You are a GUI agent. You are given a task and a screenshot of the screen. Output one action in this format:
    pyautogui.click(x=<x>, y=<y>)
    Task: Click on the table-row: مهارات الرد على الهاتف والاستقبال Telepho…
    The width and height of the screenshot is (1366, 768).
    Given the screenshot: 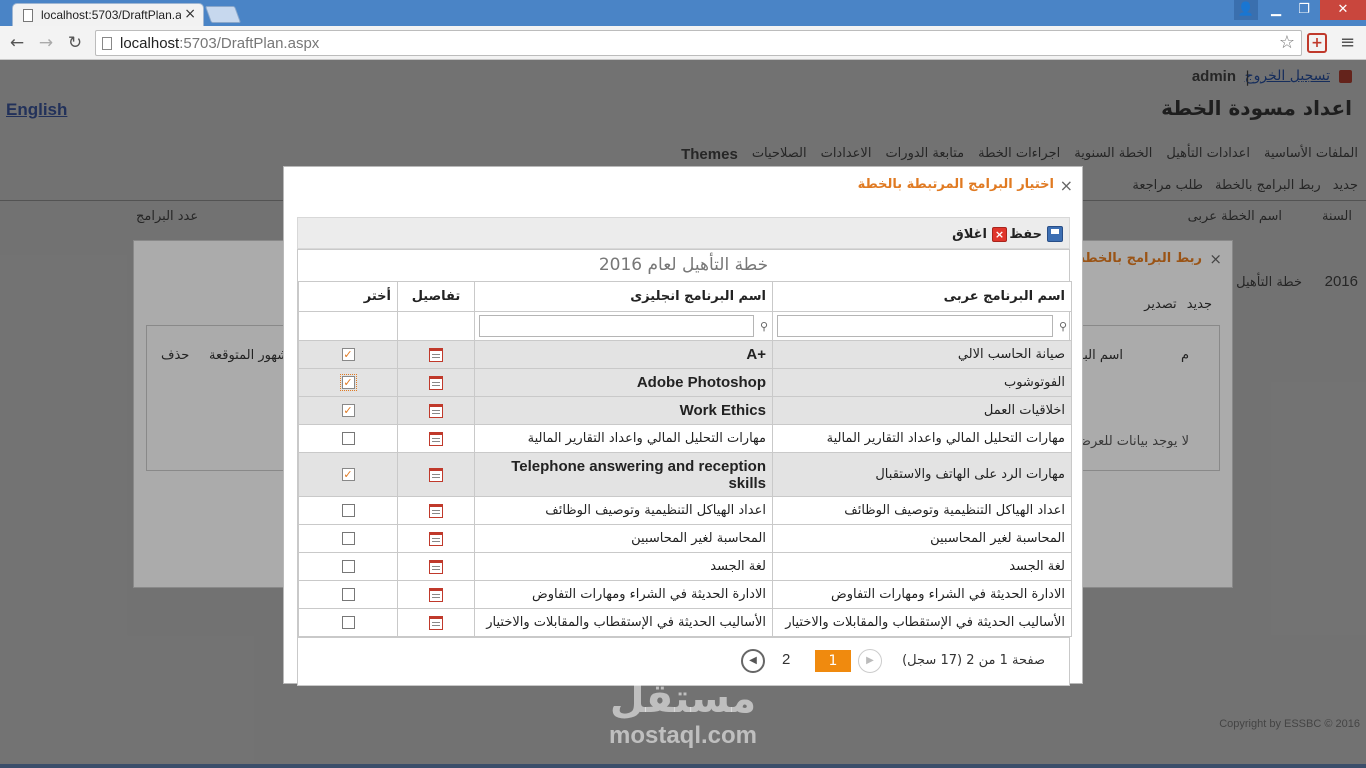 What is the action you would take?
    pyautogui.click(x=685, y=474)
    